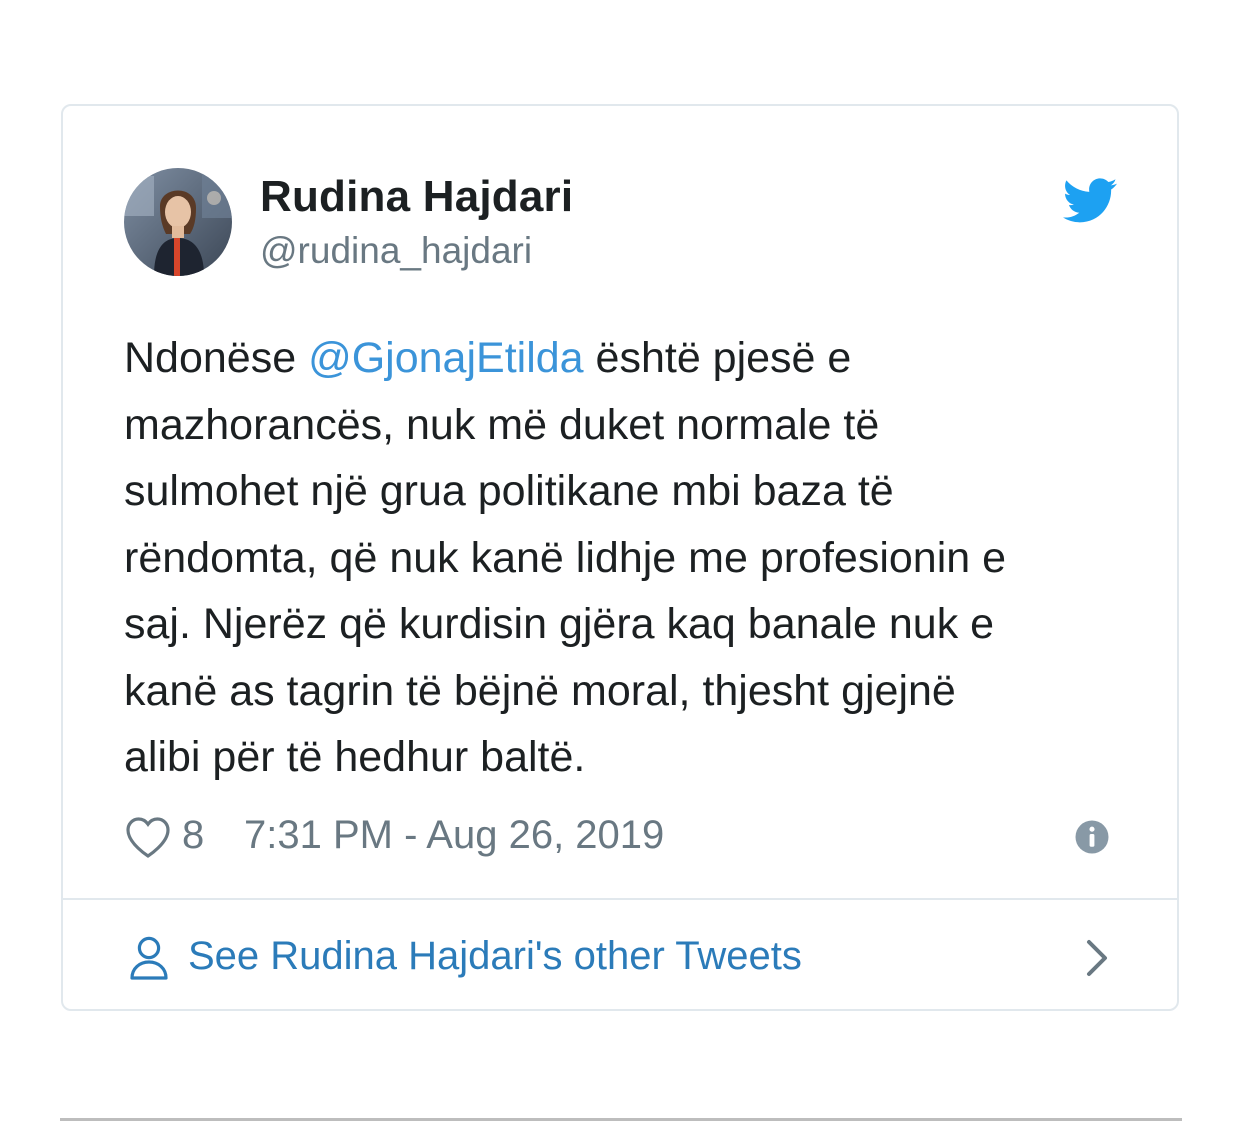  Describe the element at coordinates (454, 835) in the screenshot. I see `tweet-timestamp: 7:31 PM - Aug 26, 2019` at that location.